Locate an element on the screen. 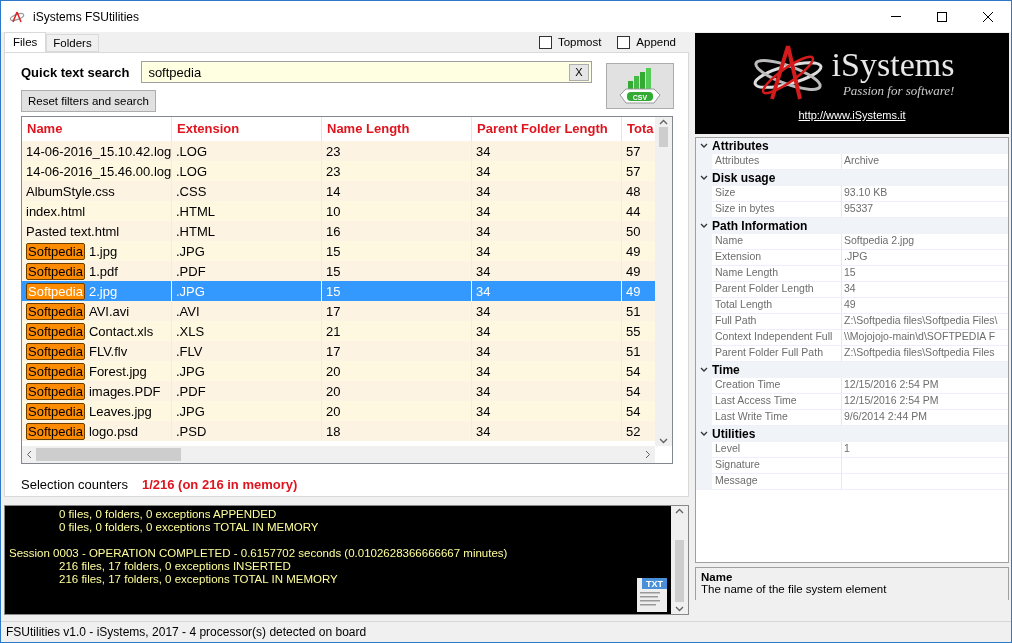 This screenshot has width=1012, height=643. property-name: Last Write Time is located at coordinates (777, 418).